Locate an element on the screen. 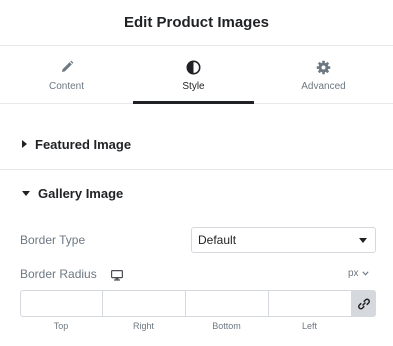 The height and width of the screenshot is (346, 393). radius-left-label: Left is located at coordinates (309, 326).